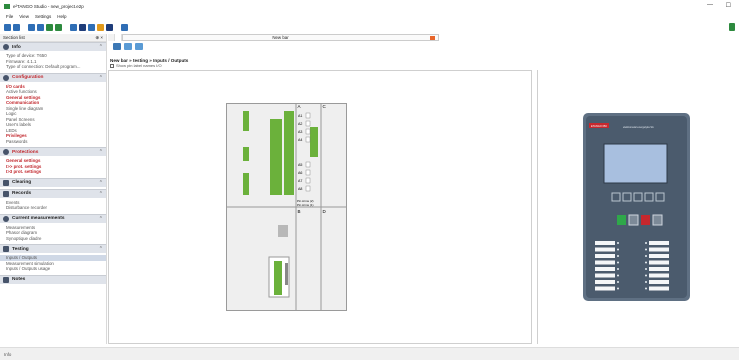 The image size is (739, 360). Describe the element at coordinates (633, 220) in the screenshot. I see `relay-select-button` at that location.